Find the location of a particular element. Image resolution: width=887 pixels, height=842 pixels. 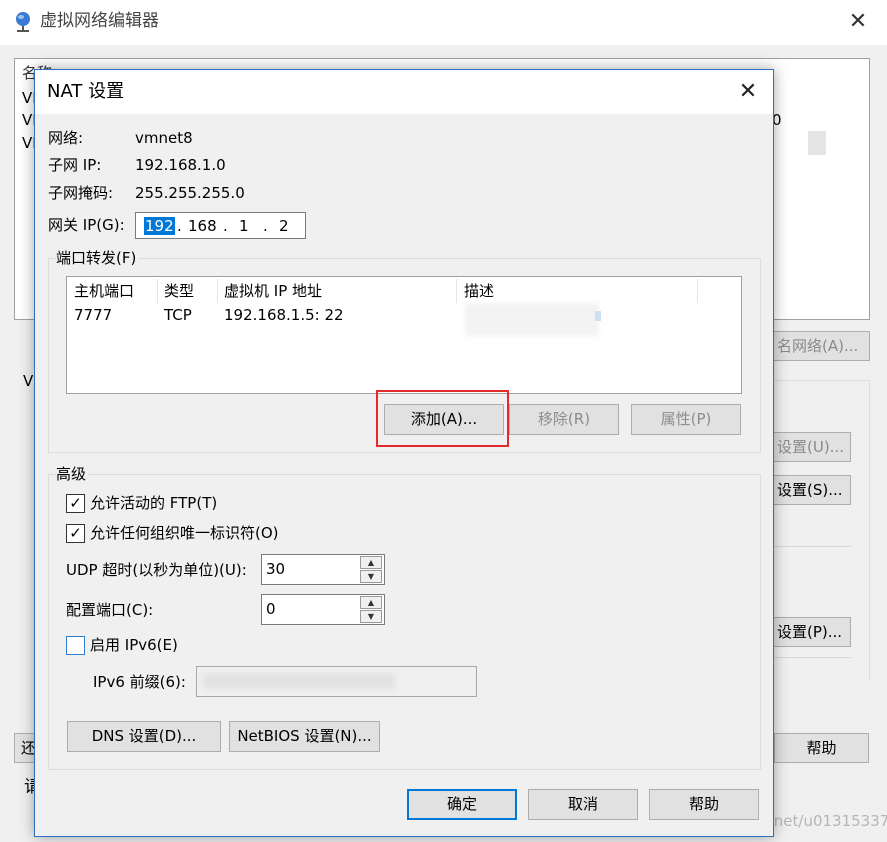

column-header-description: 描述 is located at coordinates (479, 291).